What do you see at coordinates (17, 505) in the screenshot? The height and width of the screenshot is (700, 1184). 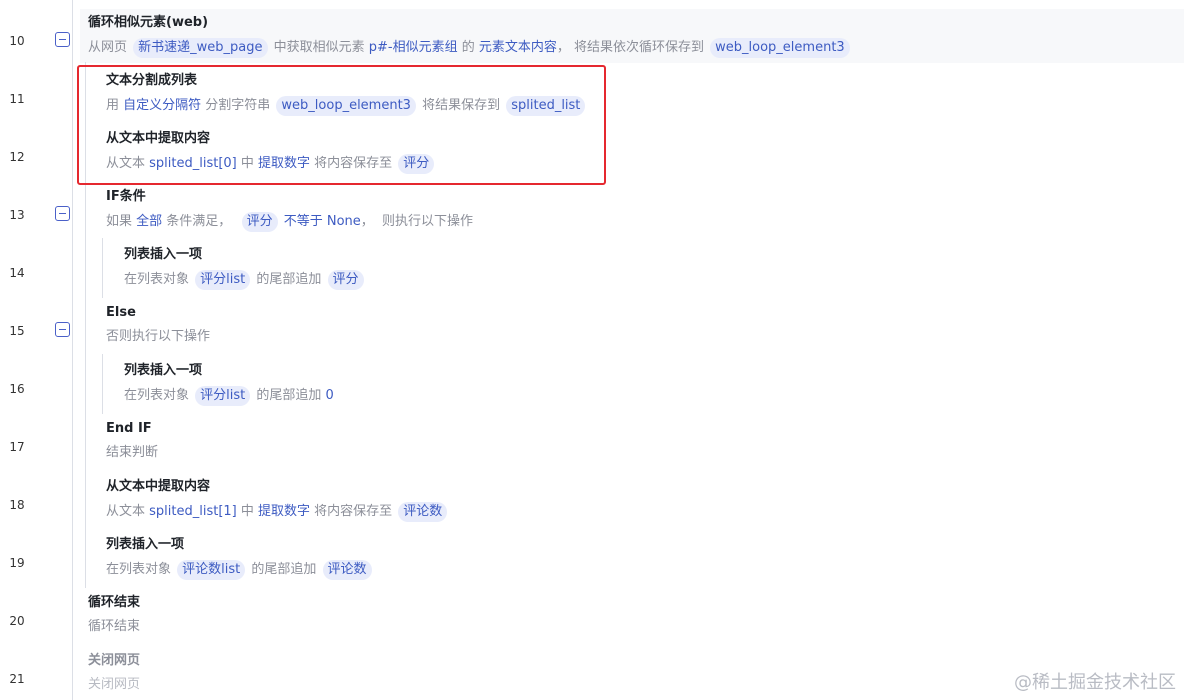 I see `line-number: 18` at bounding box center [17, 505].